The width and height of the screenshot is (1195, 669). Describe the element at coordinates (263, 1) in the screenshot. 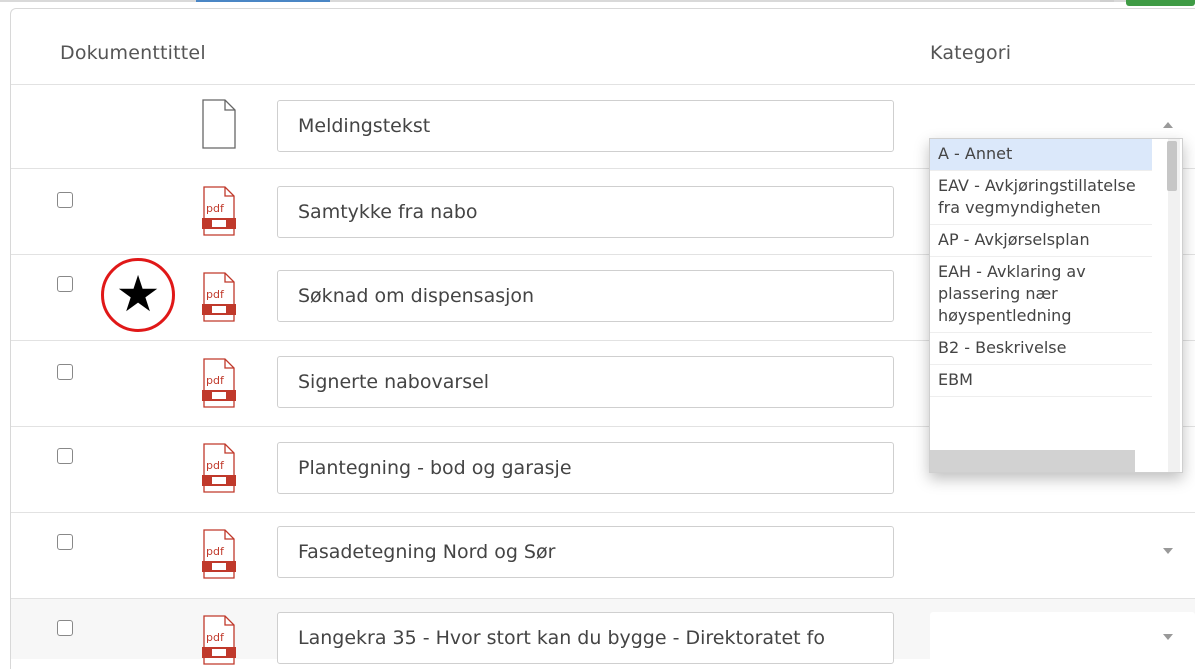

I see `active-tab-indicator` at that location.